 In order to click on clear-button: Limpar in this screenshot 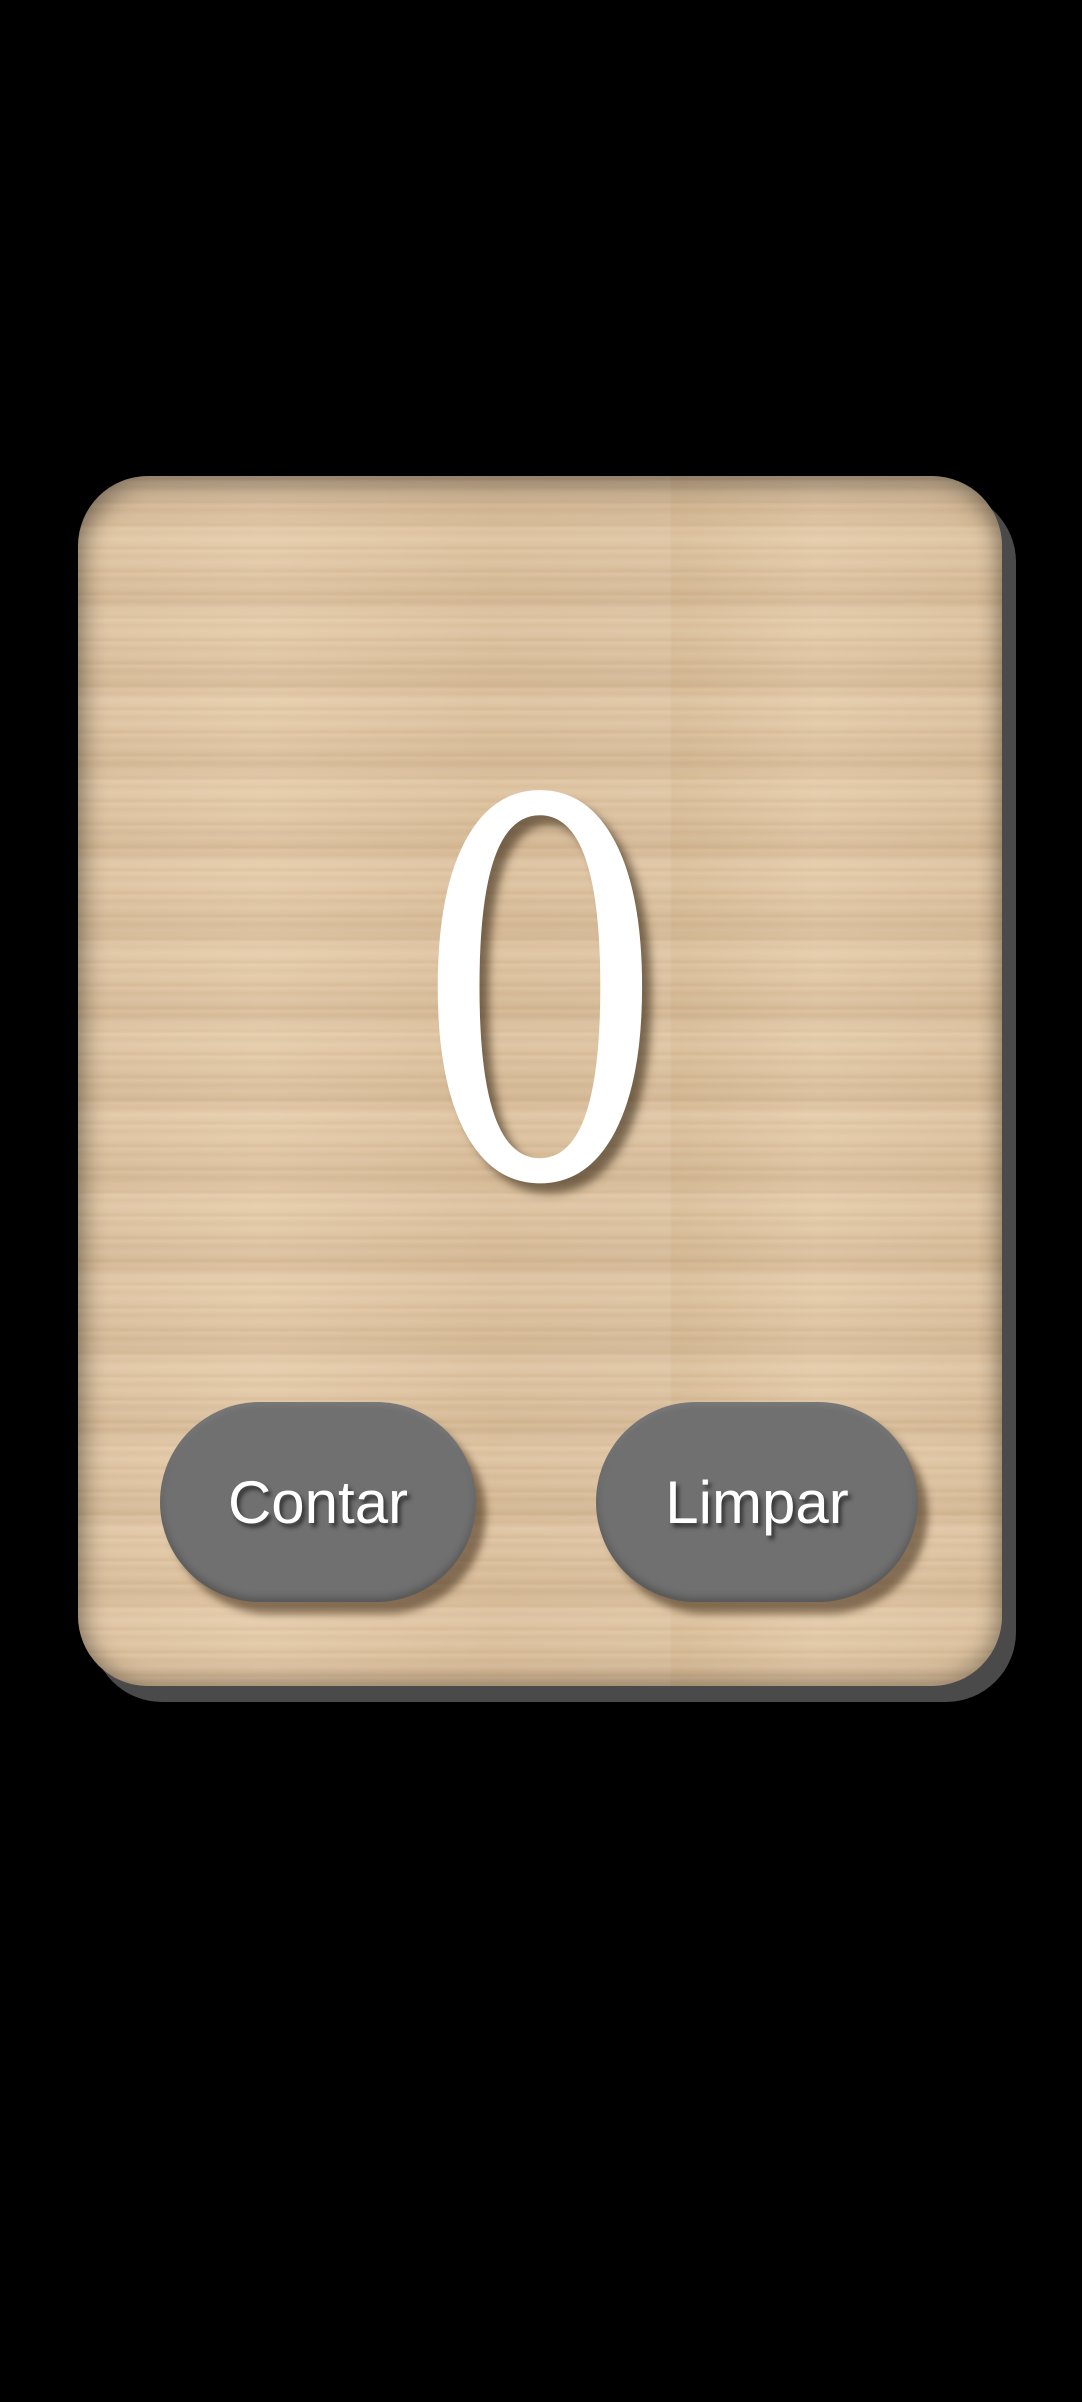, I will do `click(757, 1502)`.